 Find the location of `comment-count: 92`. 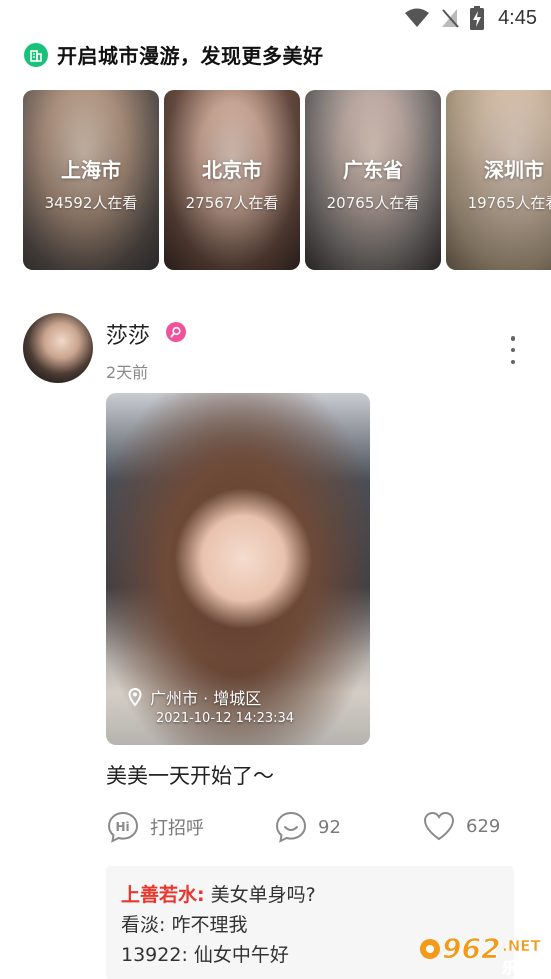

comment-count: 92 is located at coordinates (329, 827).